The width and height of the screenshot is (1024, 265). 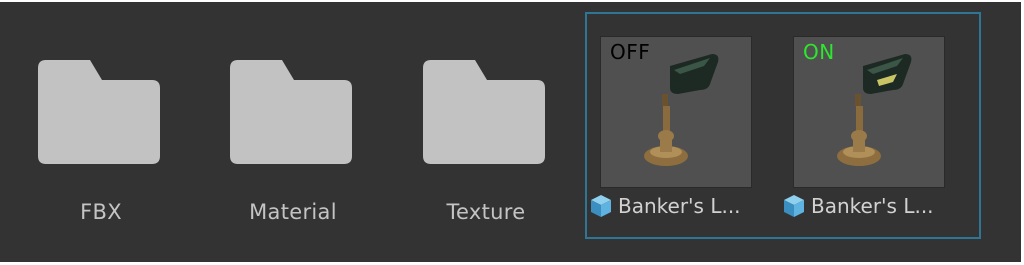 What do you see at coordinates (101, 212) in the screenshot?
I see `folder-label: FBX` at bounding box center [101, 212].